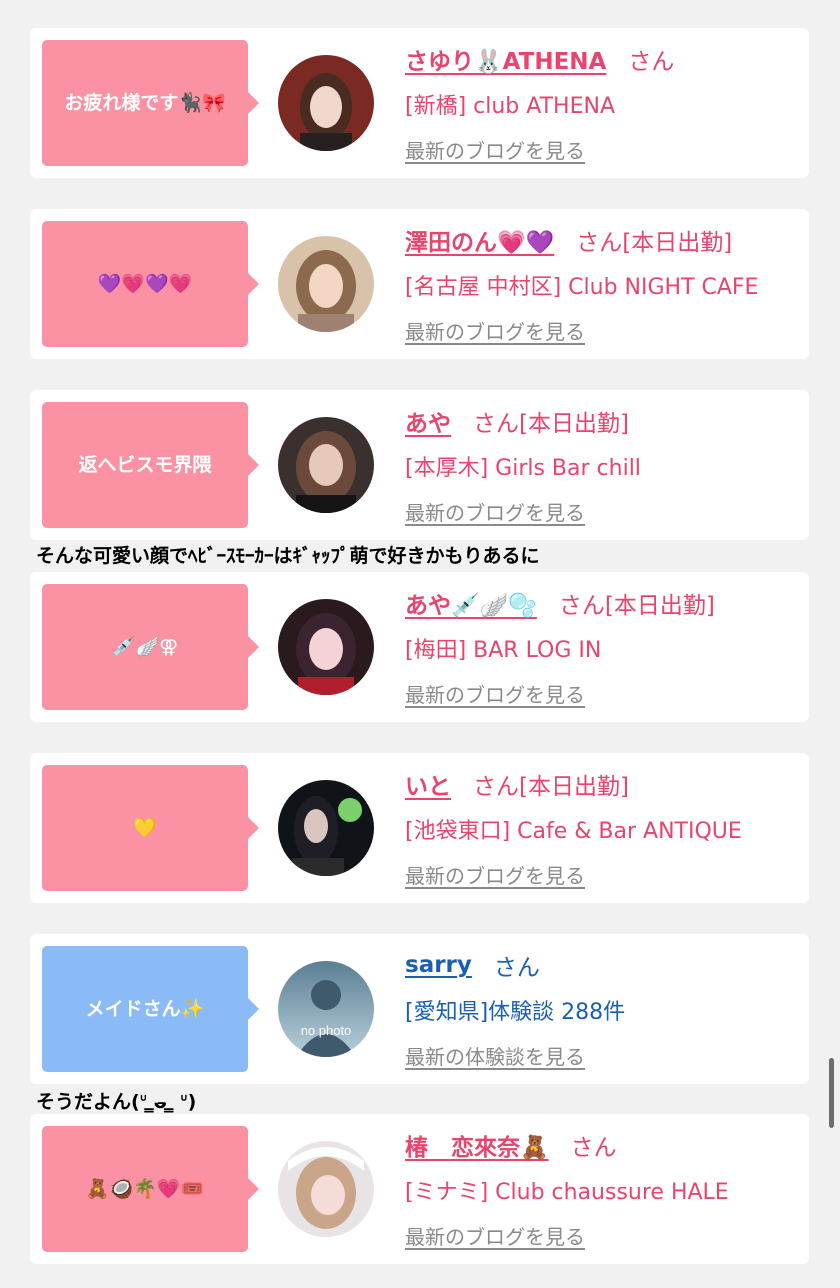 Image resolution: width=840 pixels, height=1288 pixels. What do you see at coordinates (150, 647) in the screenshot?
I see `comment-bubble: 💉🪽⚢` at bounding box center [150, 647].